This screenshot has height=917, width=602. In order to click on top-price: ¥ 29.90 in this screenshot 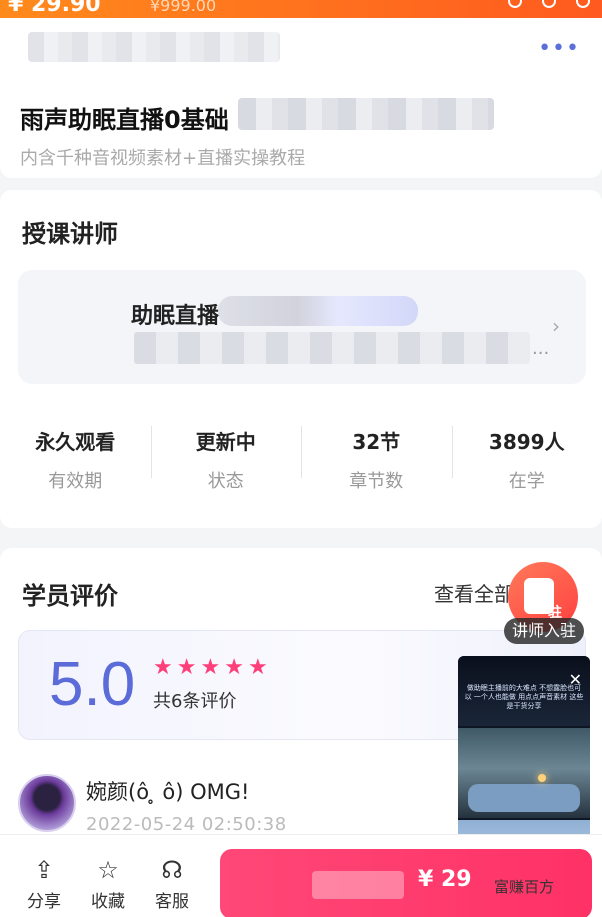, I will do `click(54, 8)`.